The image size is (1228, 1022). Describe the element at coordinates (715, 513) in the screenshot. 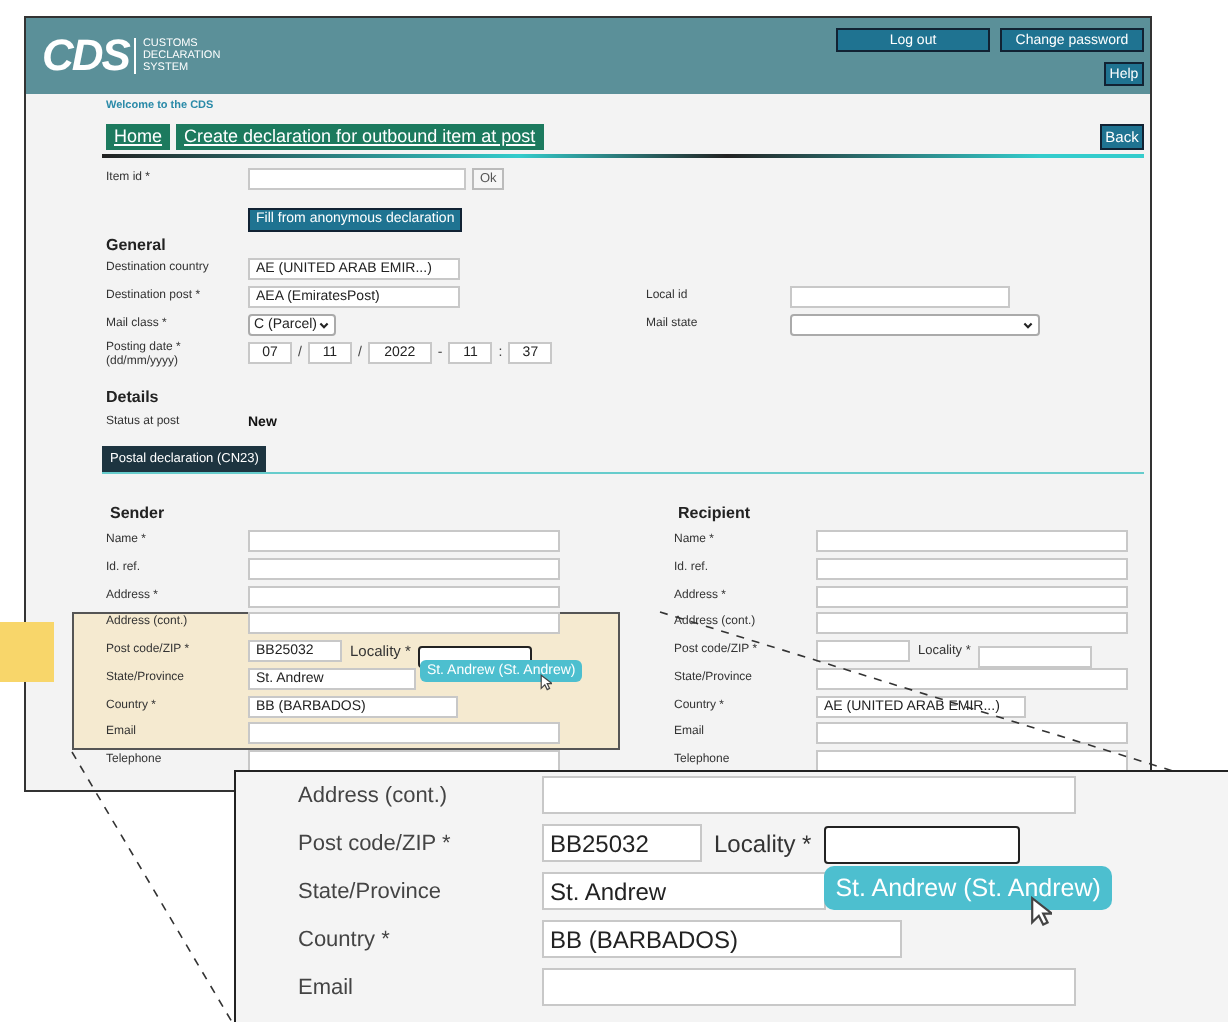

I see `section-heading: Recipient` at that location.